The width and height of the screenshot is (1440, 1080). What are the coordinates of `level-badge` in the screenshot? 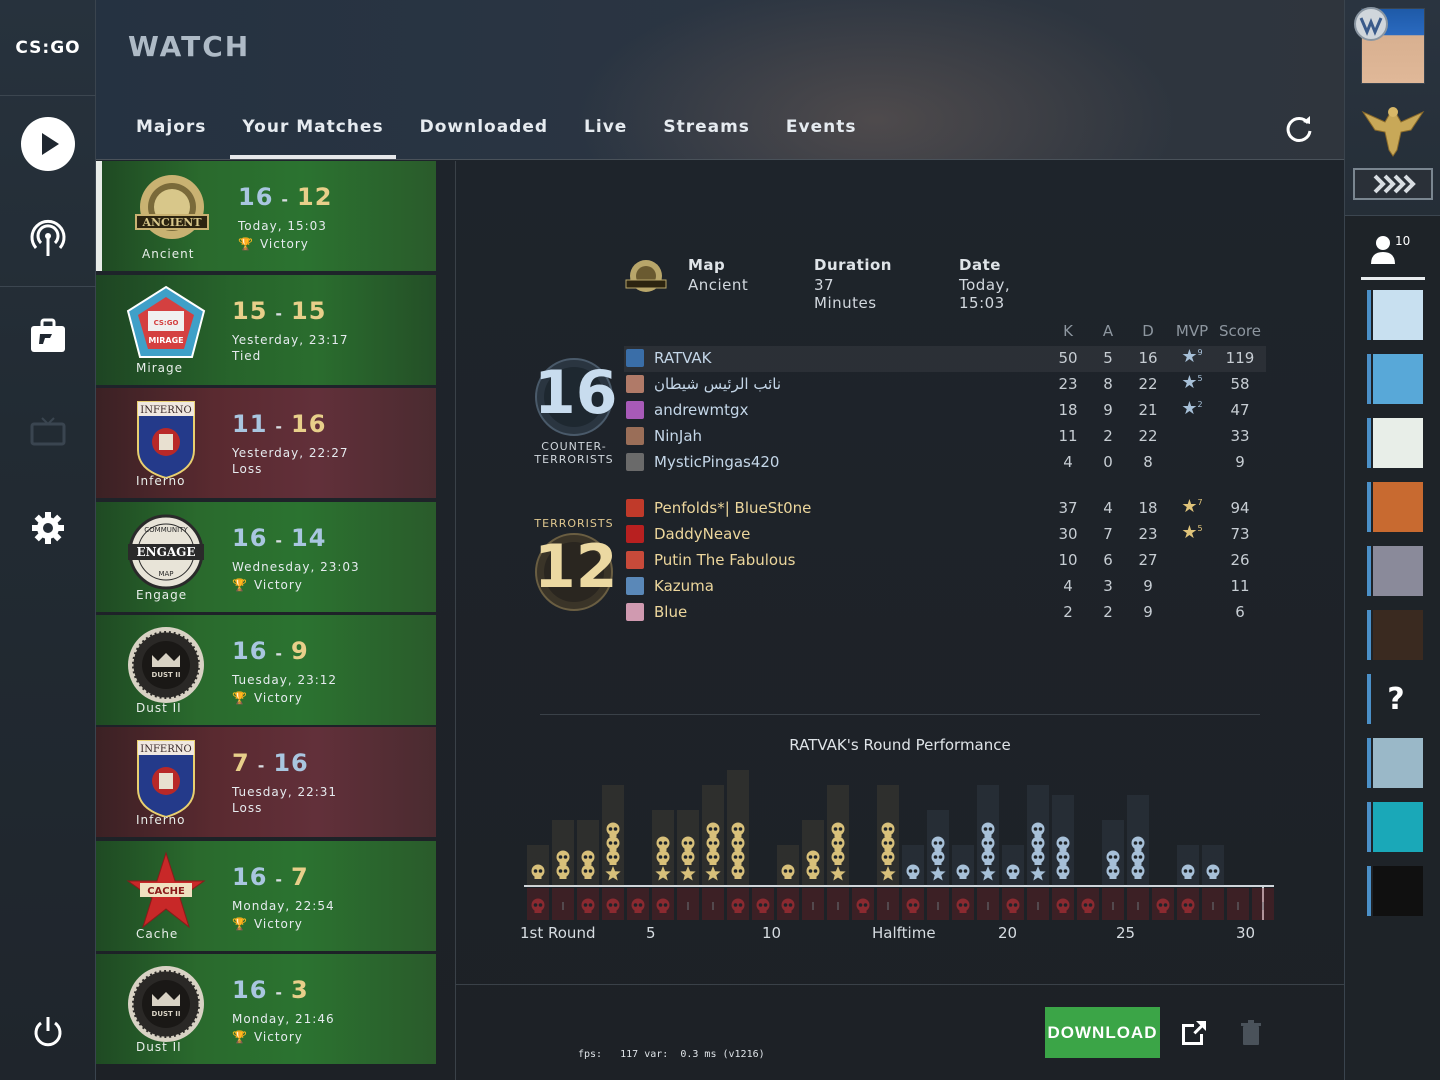 It's located at (1393, 184).